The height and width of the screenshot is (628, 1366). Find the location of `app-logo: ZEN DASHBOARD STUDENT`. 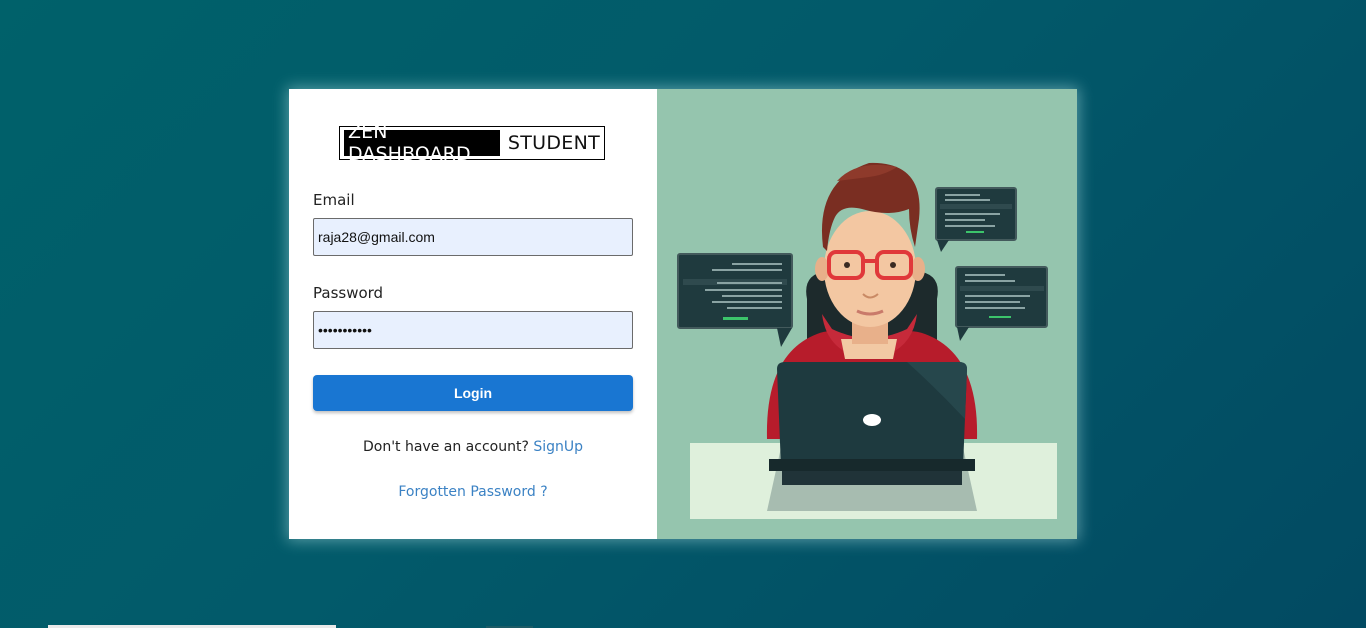

app-logo: ZEN DASHBOARD STUDENT is located at coordinates (472, 143).